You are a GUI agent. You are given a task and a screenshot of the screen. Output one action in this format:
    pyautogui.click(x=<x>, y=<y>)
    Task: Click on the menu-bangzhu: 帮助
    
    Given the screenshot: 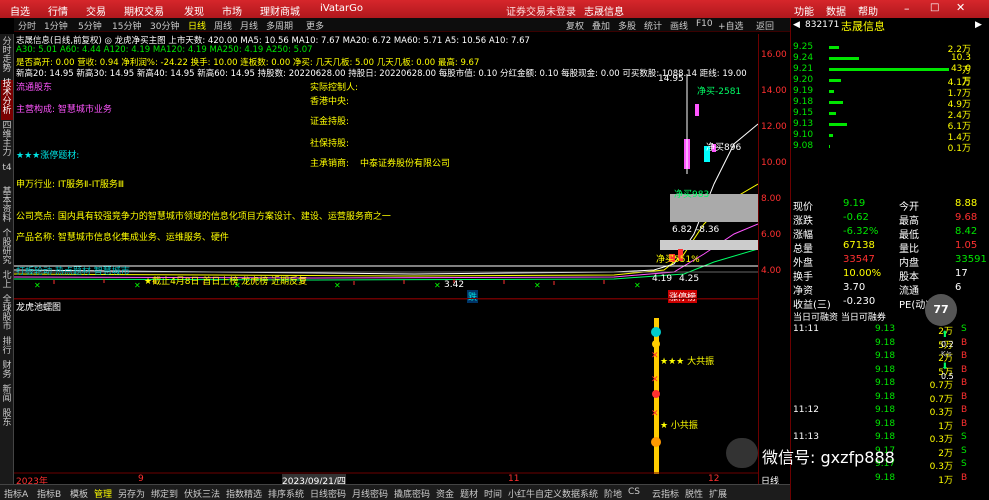 What is the action you would take?
    pyautogui.click(x=868, y=10)
    